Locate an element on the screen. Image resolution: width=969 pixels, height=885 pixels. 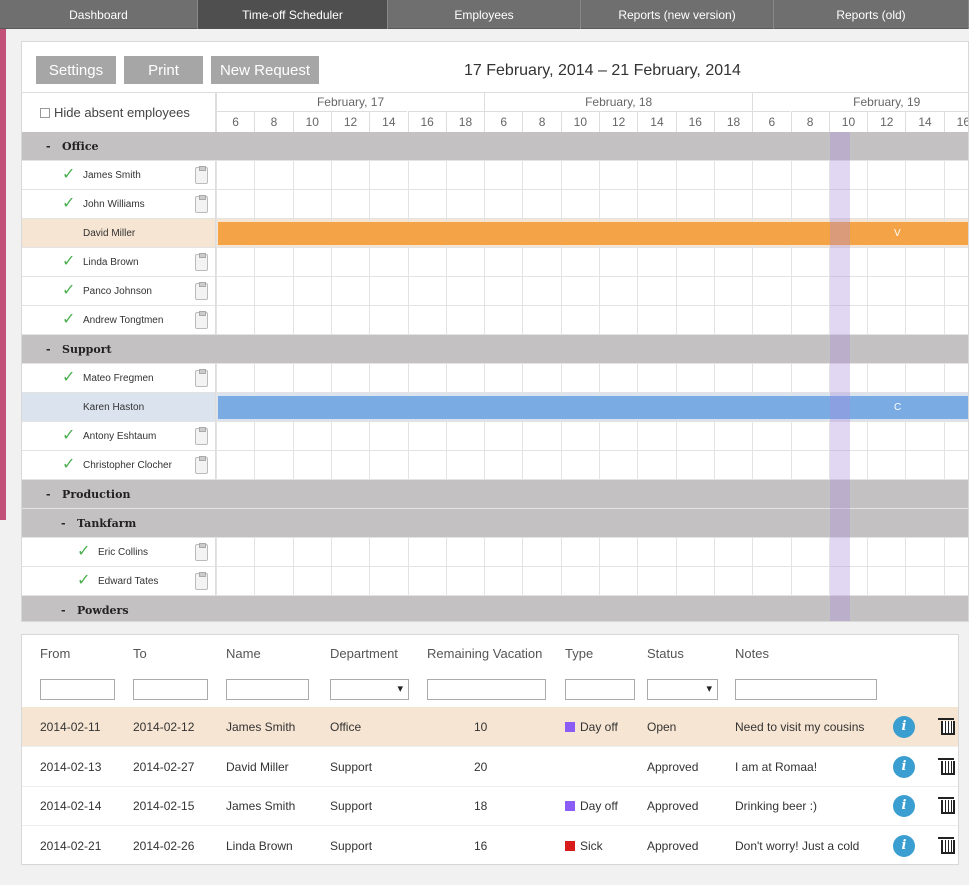
left-accent-bar is located at coordinates (3, 260).